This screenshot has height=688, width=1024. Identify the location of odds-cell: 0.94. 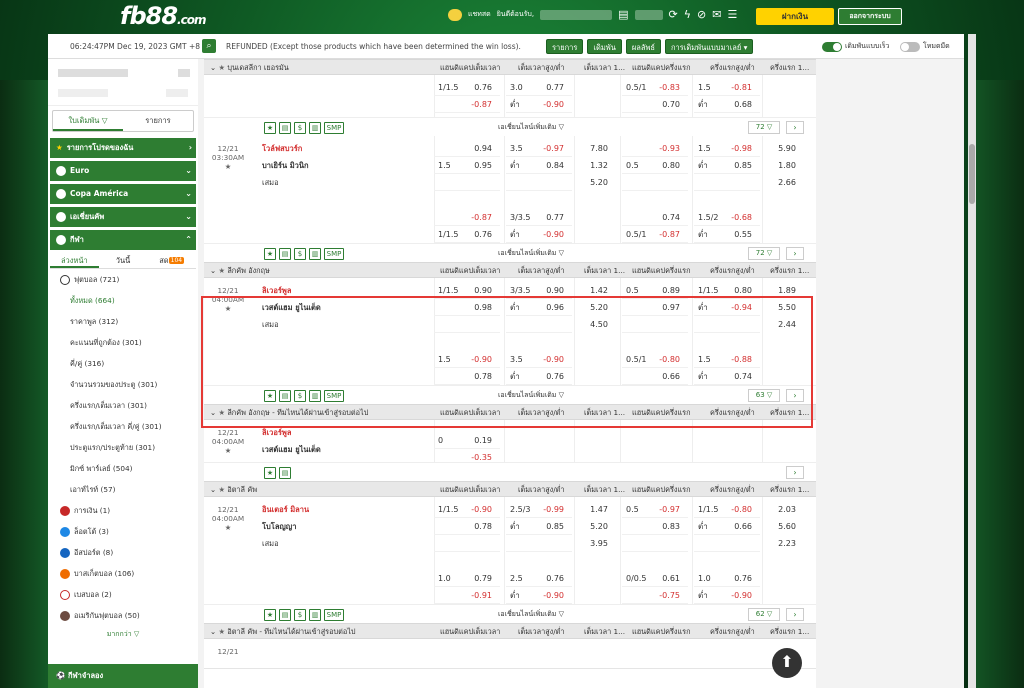
(467, 148).